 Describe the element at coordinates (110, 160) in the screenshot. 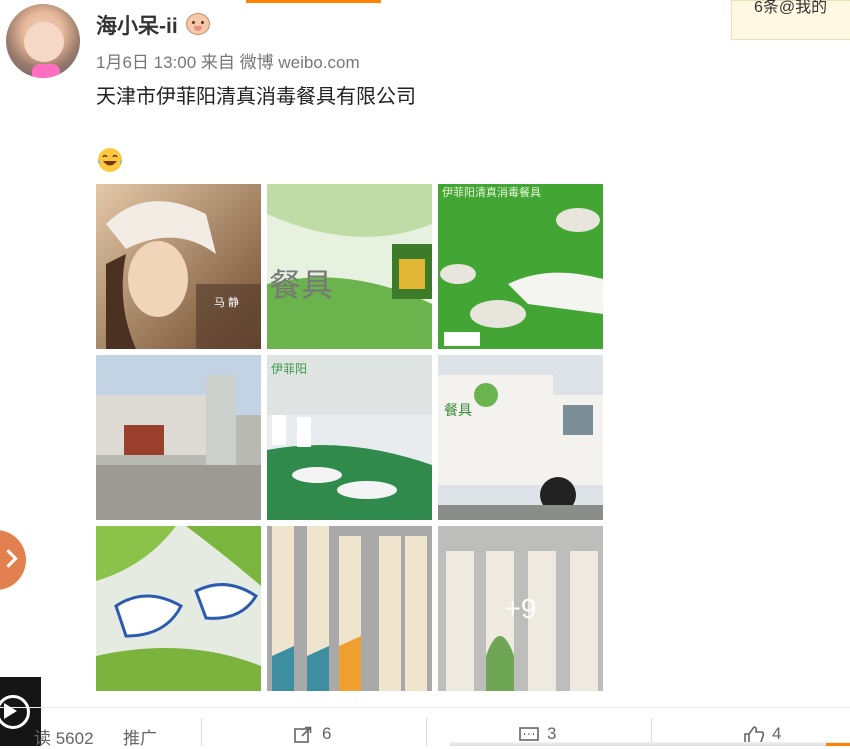

I see `laughing-tears-emoji-icon` at that location.